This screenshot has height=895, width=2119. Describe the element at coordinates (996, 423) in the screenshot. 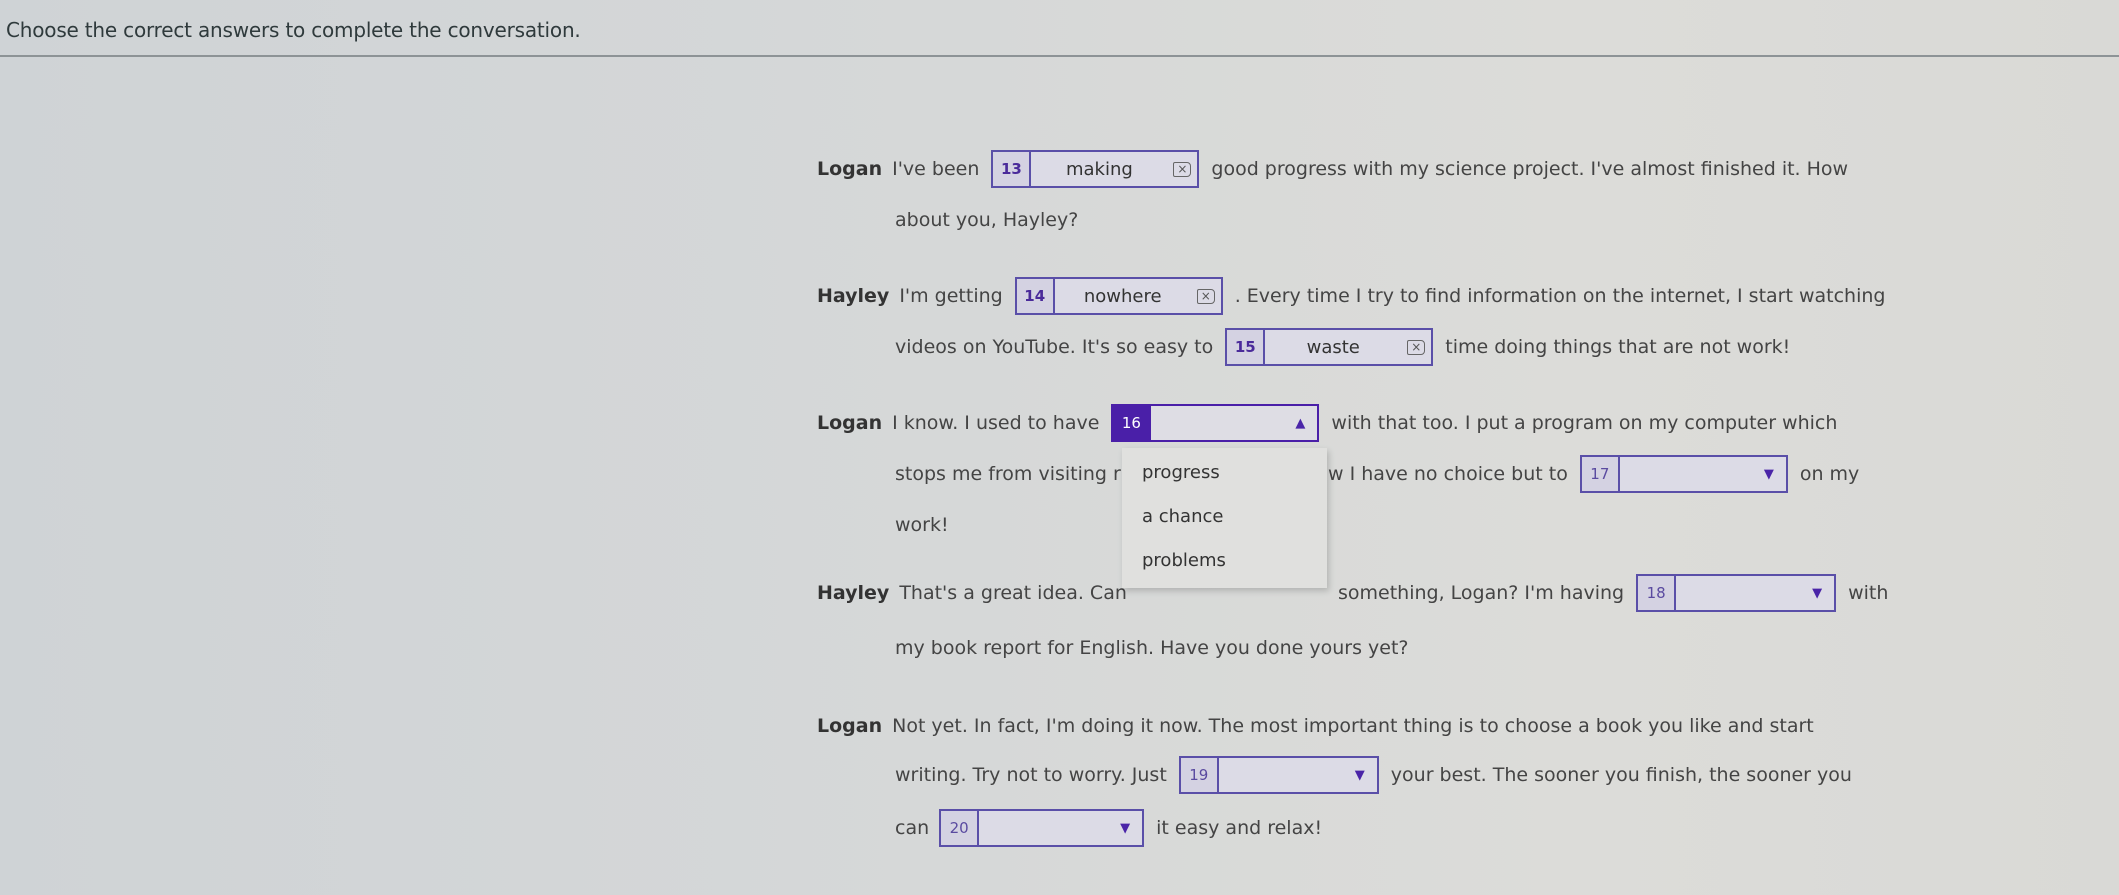

I see `dialogue-text: I know. I used to have` at that location.